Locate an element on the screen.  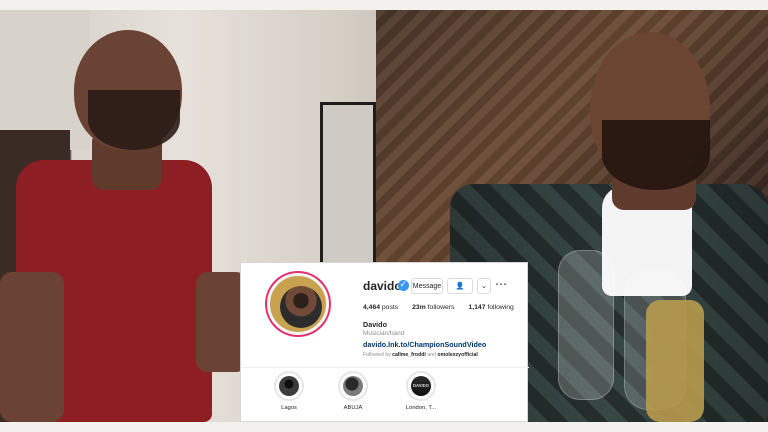
chevron-down-icon: ⌄ is located at coordinates (484, 286).